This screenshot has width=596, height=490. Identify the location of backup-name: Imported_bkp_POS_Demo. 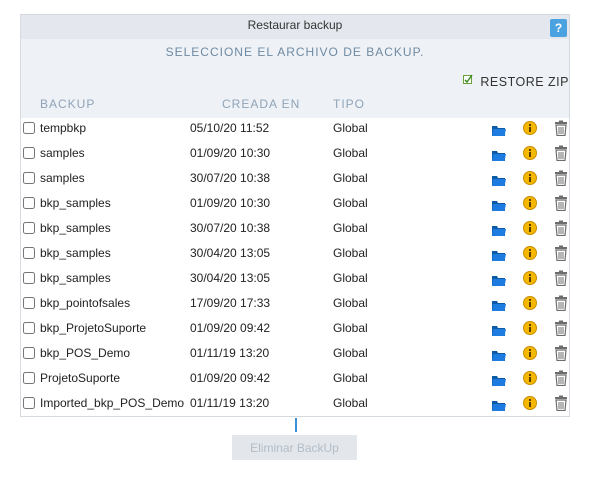
(112, 403).